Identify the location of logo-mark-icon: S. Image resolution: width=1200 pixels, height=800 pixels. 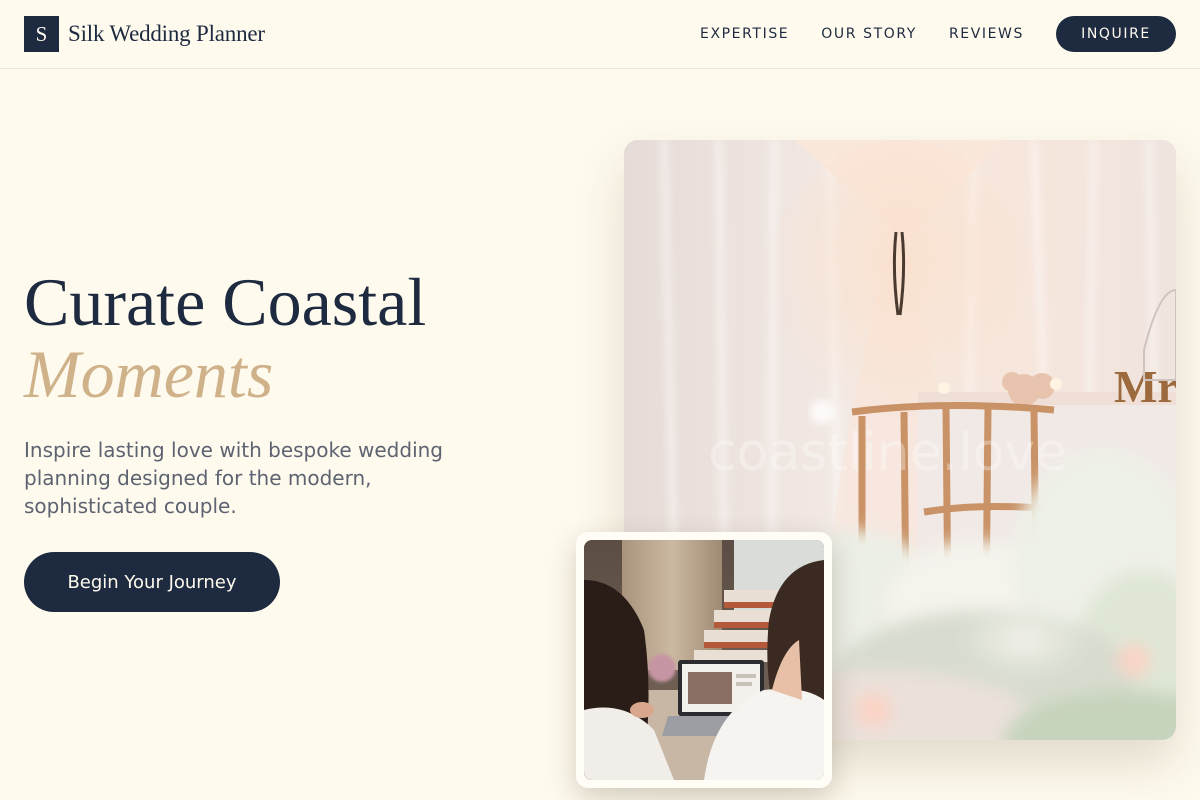
(41, 34).